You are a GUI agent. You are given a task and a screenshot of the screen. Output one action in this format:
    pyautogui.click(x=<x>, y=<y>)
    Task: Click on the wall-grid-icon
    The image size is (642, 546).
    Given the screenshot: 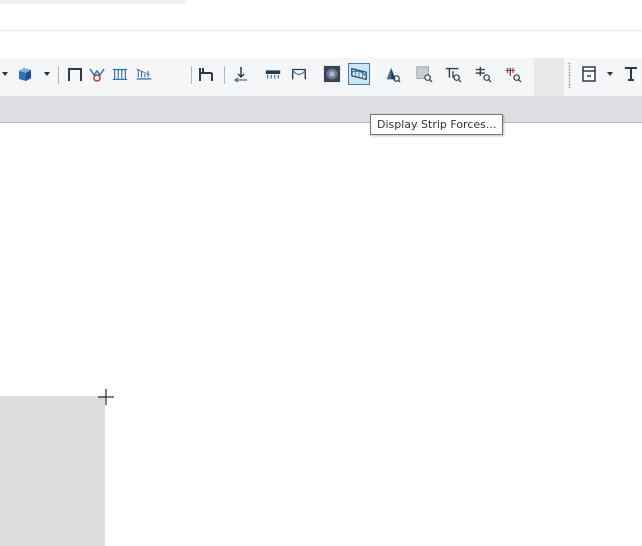 What is the action you would take?
    pyautogui.click(x=120, y=74)
    